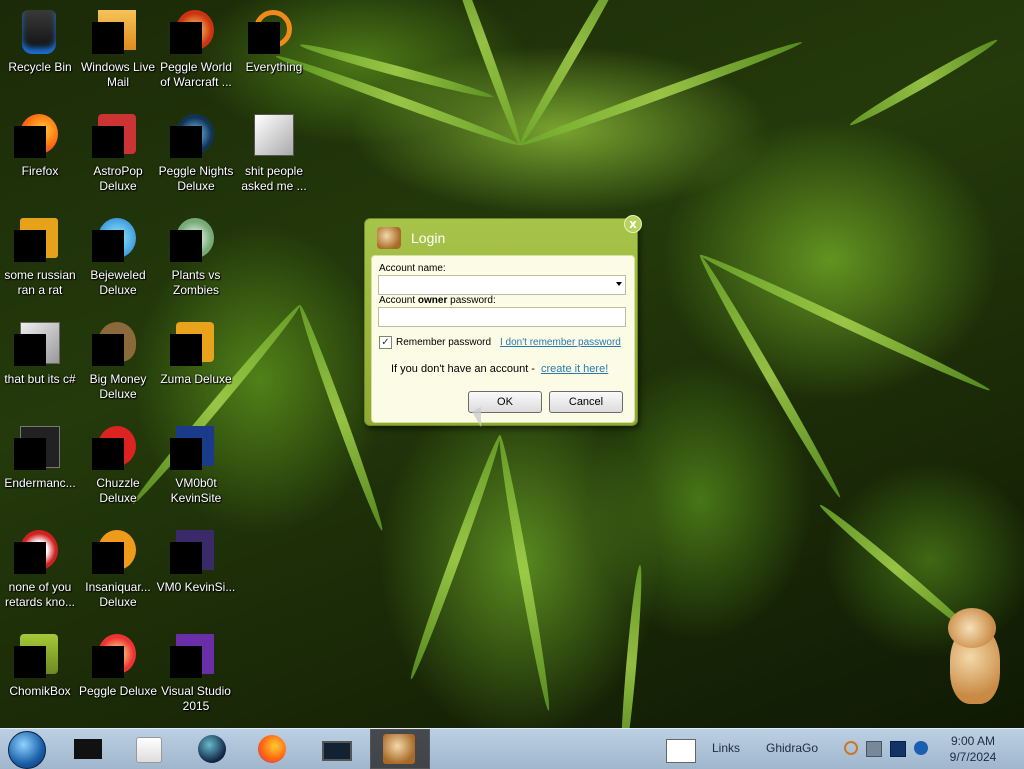 The height and width of the screenshot is (769, 1024). Describe the element at coordinates (973, 749) in the screenshot. I see `system-clock: 9:00 AM 9/7/2024` at that location.